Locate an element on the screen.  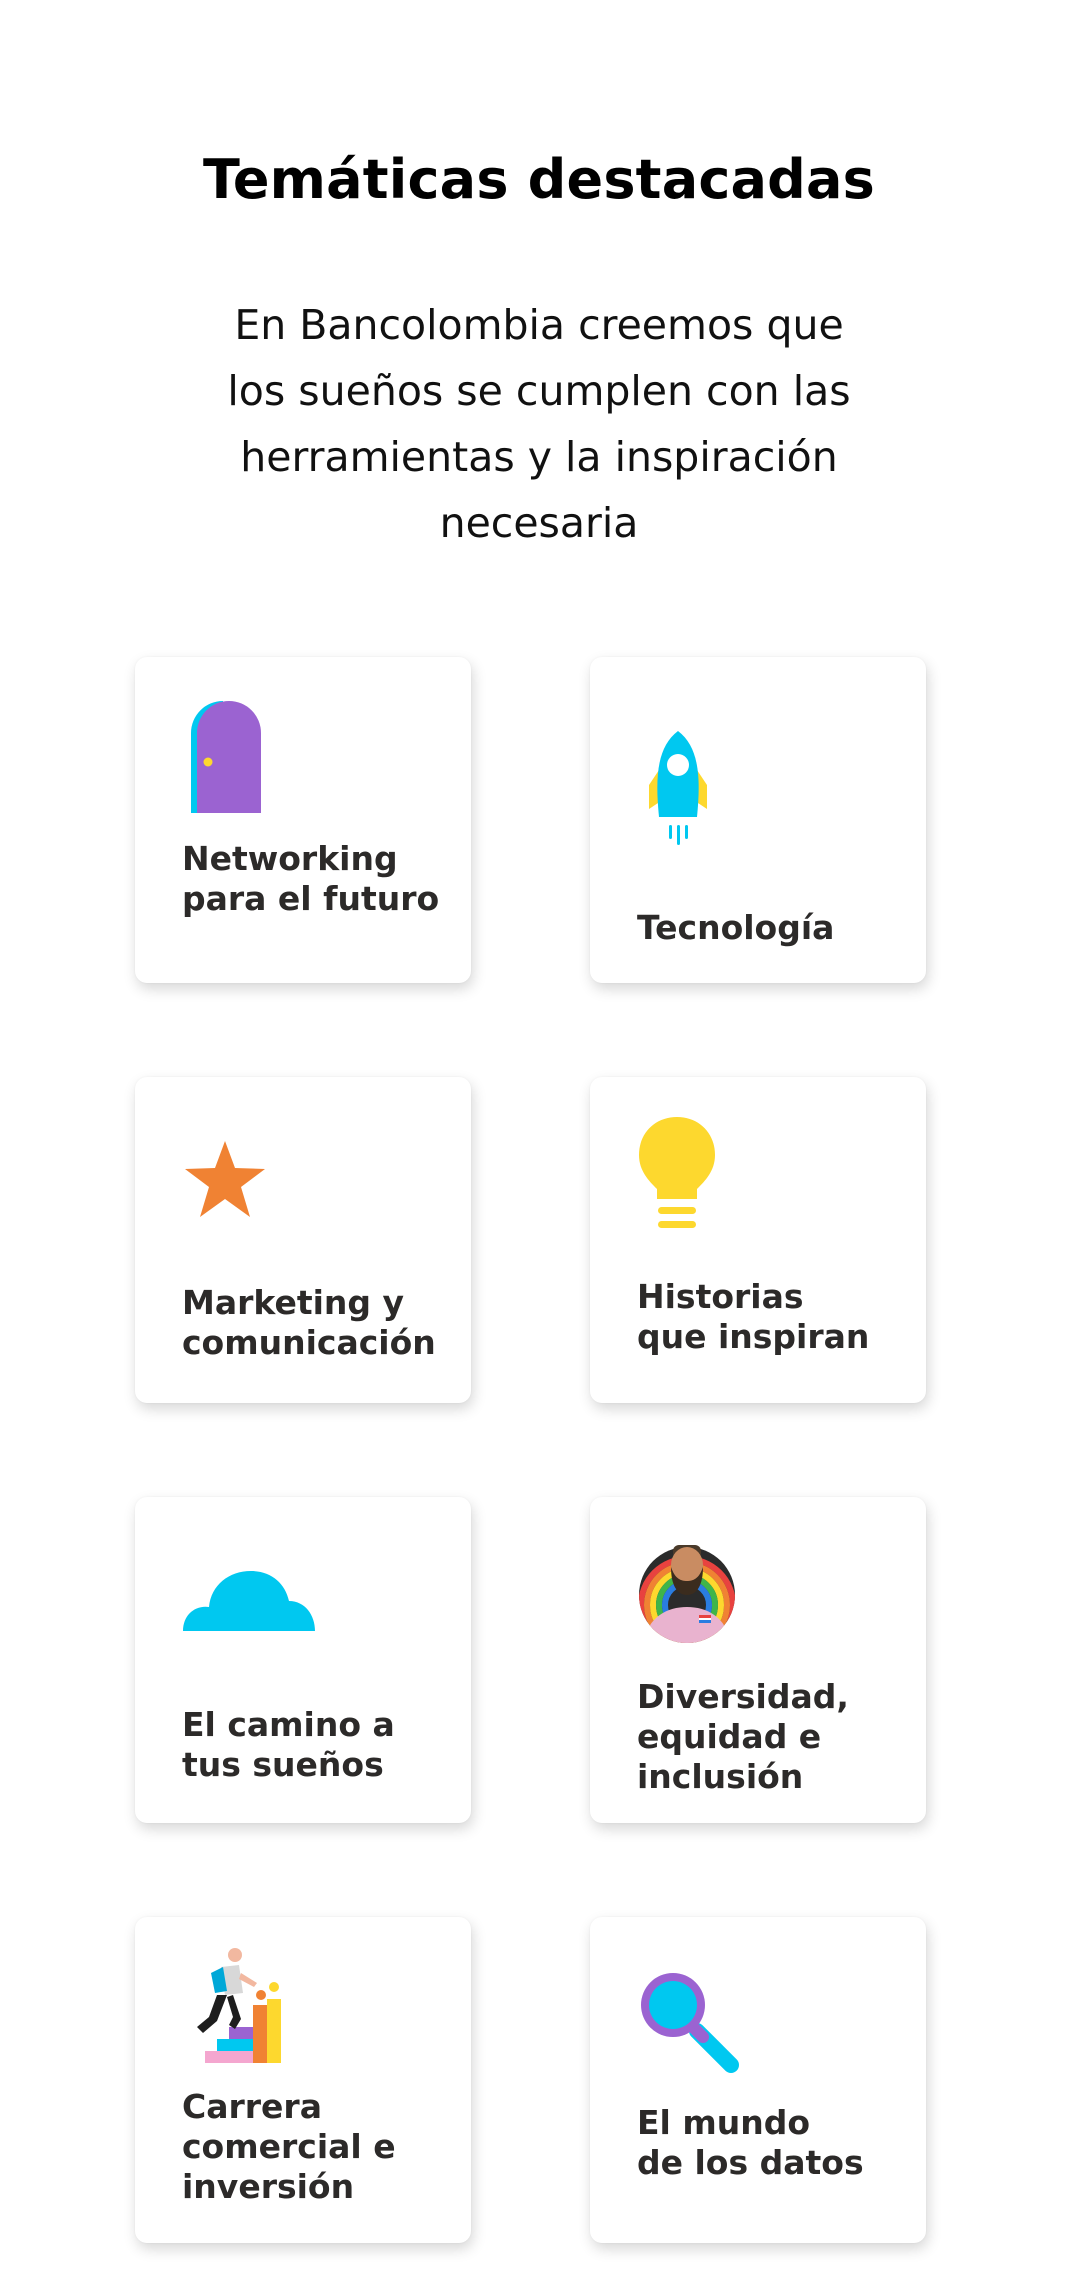
topic-label: Tecnología is located at coordinates (736, 927).